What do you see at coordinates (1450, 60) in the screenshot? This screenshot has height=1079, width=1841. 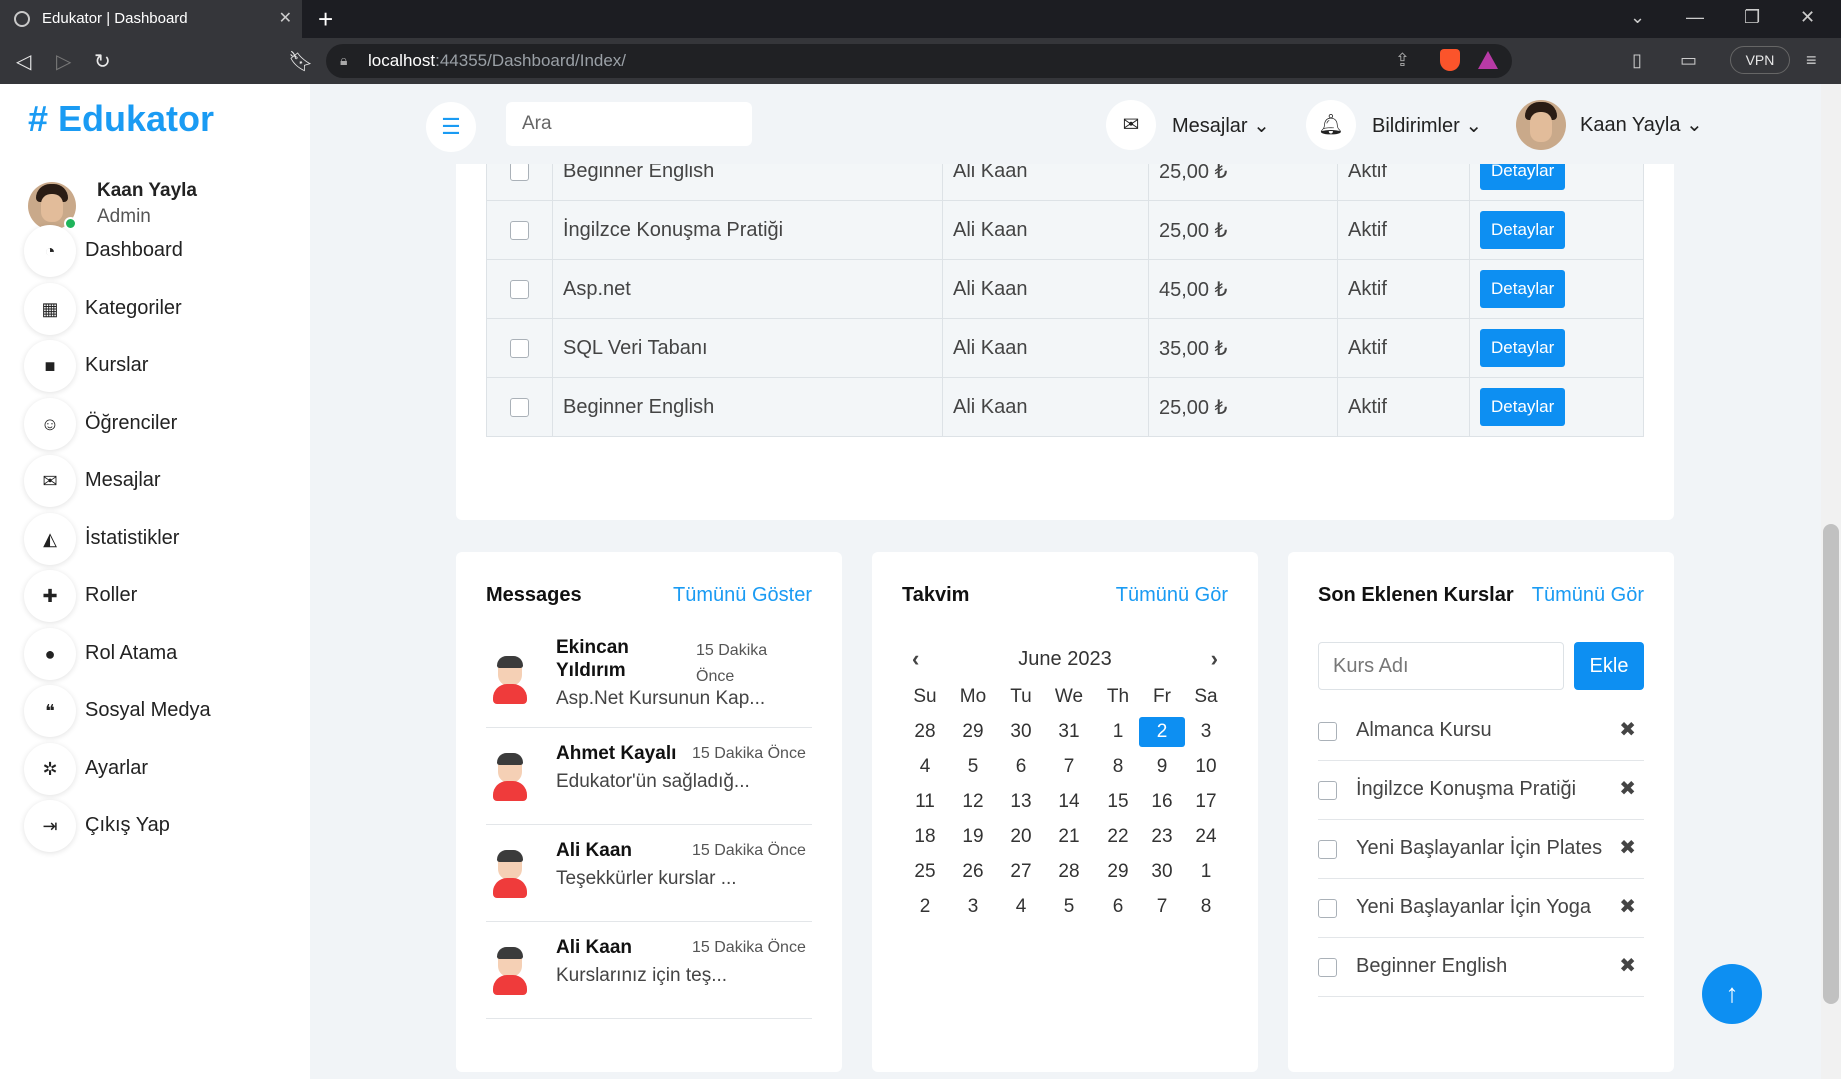 I see `brave-shields-icon` at bounding box center [1450, 60].